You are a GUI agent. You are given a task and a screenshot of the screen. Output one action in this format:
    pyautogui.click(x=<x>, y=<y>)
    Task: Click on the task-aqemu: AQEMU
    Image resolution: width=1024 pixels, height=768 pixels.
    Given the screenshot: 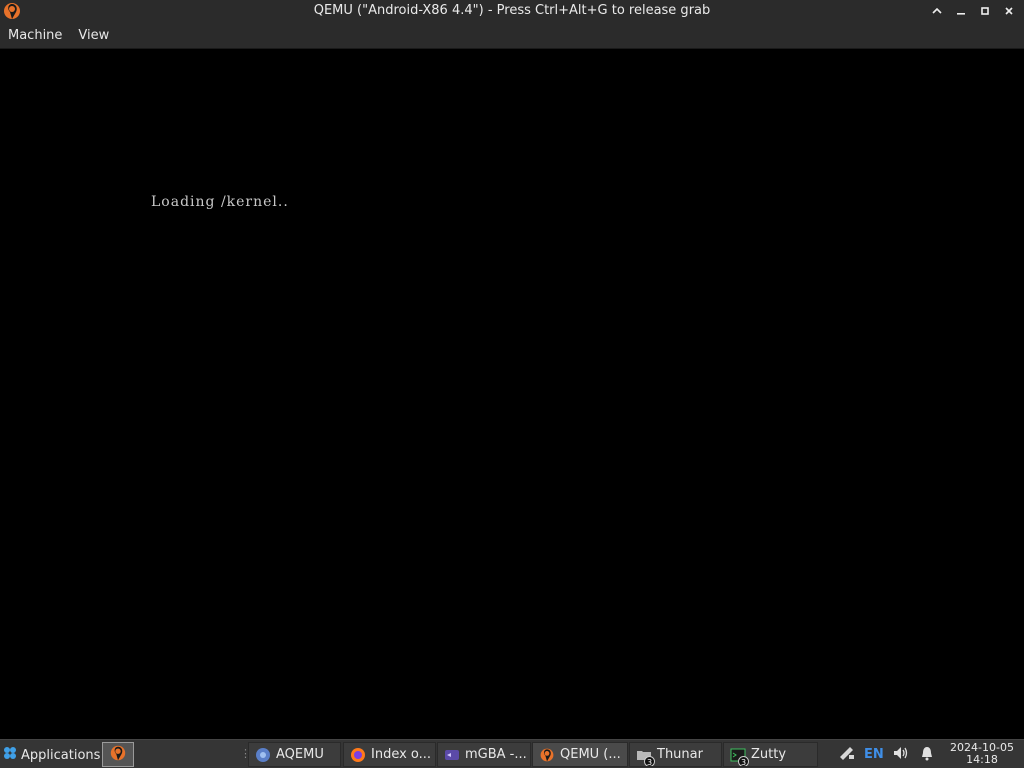 What is the action you would take?
    pyautogui.click(x=294, y=754)
    